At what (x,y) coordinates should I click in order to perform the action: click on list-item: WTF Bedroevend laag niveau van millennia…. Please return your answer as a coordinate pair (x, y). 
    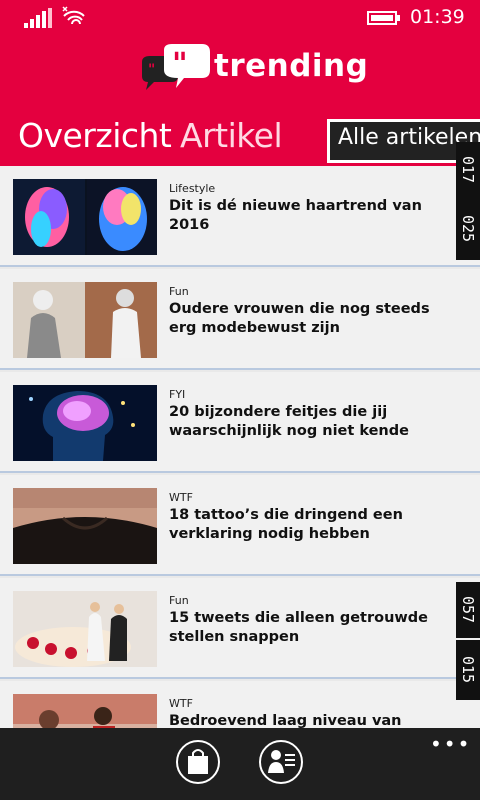
    Looking at the image, I should click on (240, 704).